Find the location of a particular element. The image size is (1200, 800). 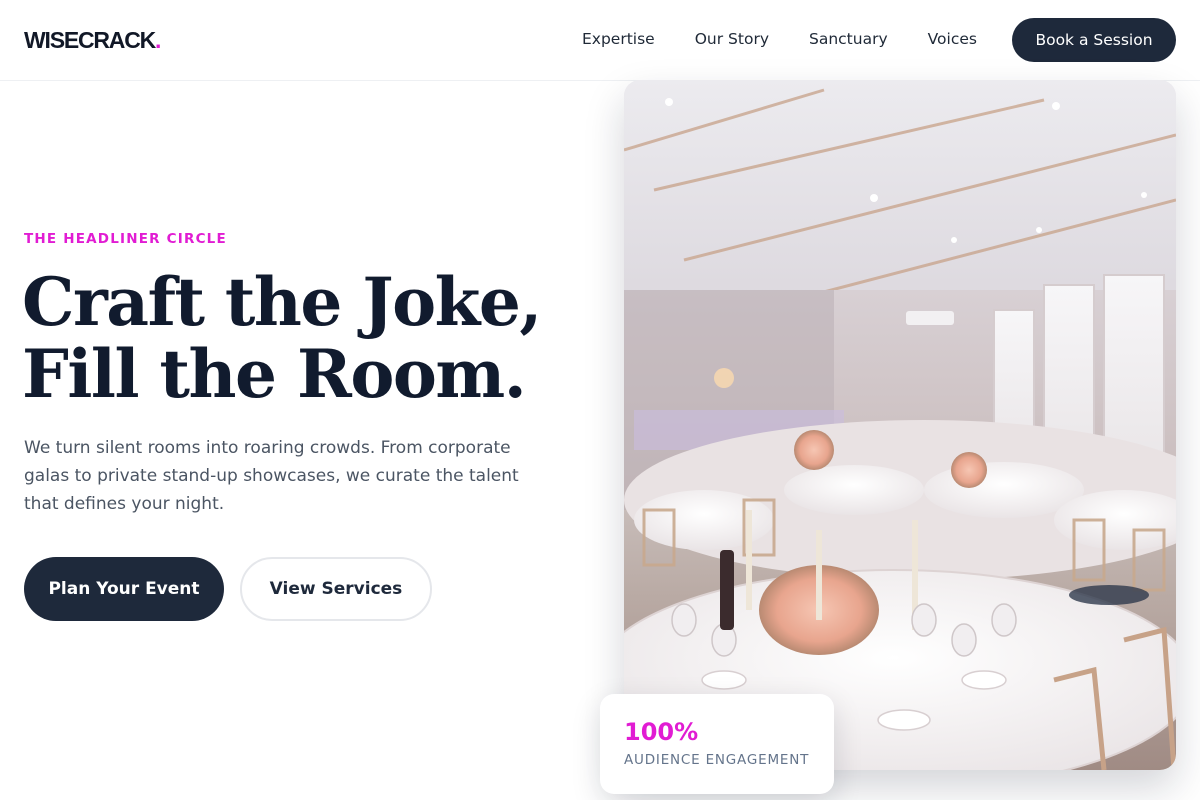

headline-line-1: Craft the Joke, is located at coordinates (282, 302).